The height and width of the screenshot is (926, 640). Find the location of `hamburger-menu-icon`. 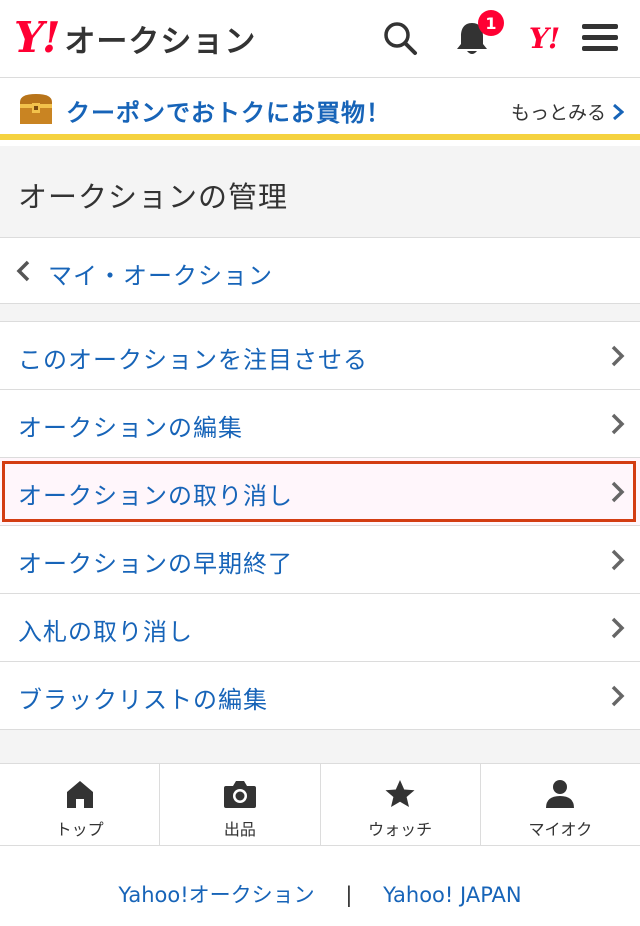

hamburger-menu-icon is located at coordinates (600, 38).